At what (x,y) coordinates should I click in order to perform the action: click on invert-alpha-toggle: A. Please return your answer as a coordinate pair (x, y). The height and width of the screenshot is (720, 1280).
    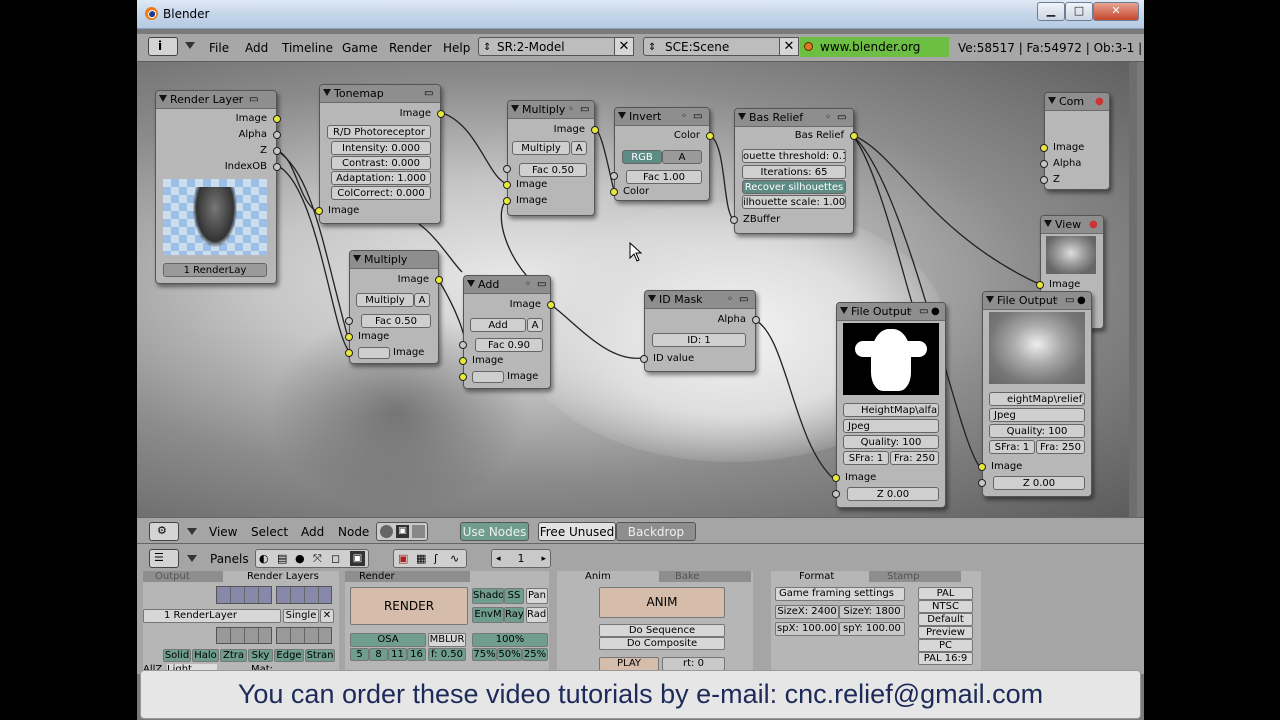
    Looking at the image, I should click on (682, 157).